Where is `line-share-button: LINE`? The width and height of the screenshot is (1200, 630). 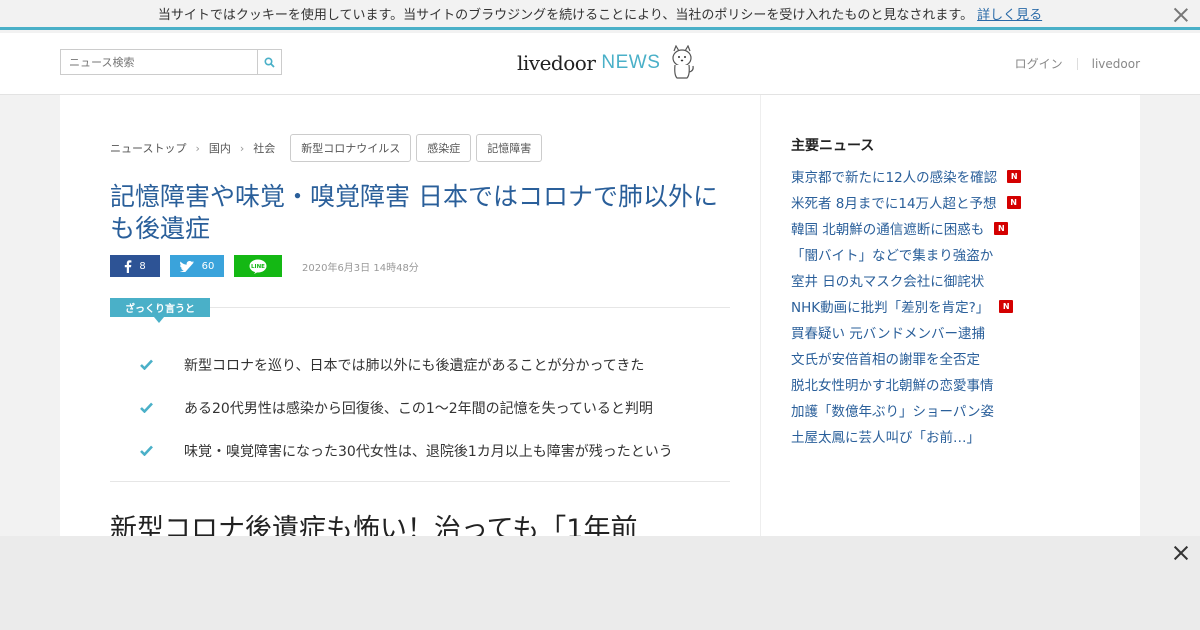 line-share-button: LINE is located at coordinates (258, 266).